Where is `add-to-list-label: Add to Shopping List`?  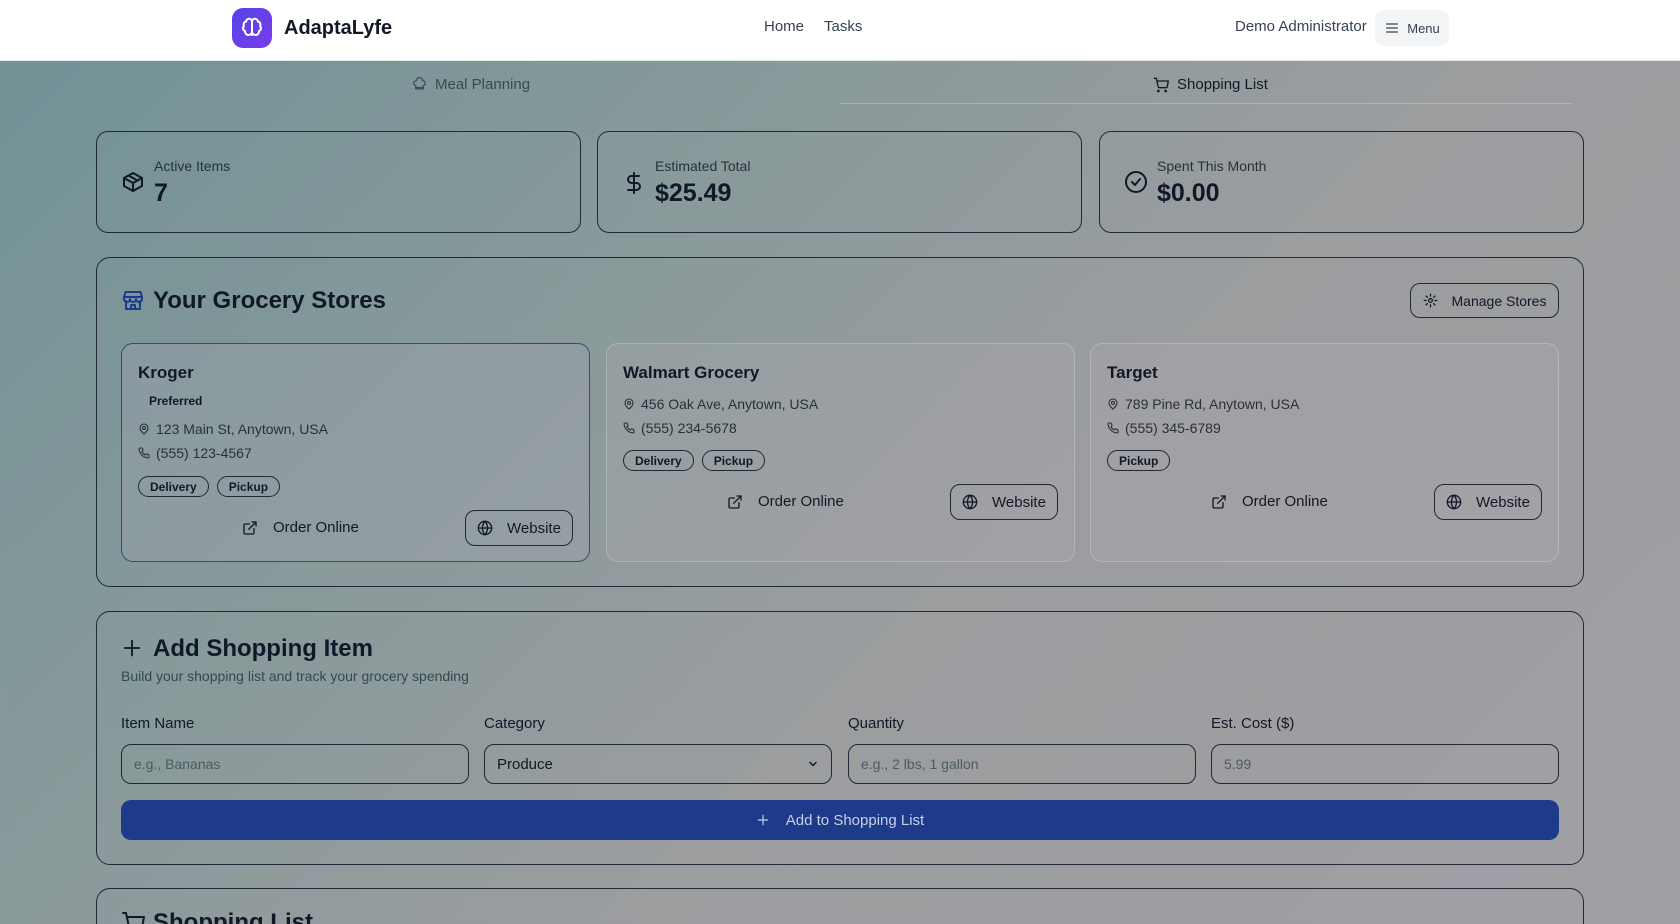
add-to-list-label: Add to Shopping List is located at coordinates (855, 820).